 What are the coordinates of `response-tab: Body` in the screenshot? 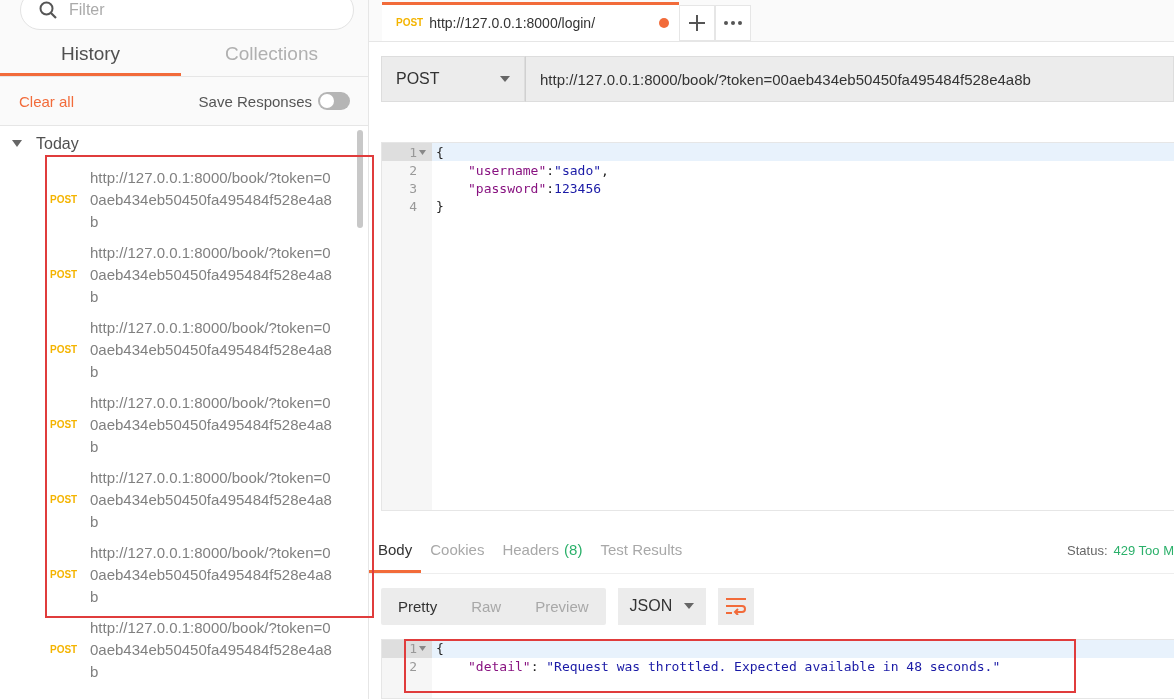 It's located at (395, 550).